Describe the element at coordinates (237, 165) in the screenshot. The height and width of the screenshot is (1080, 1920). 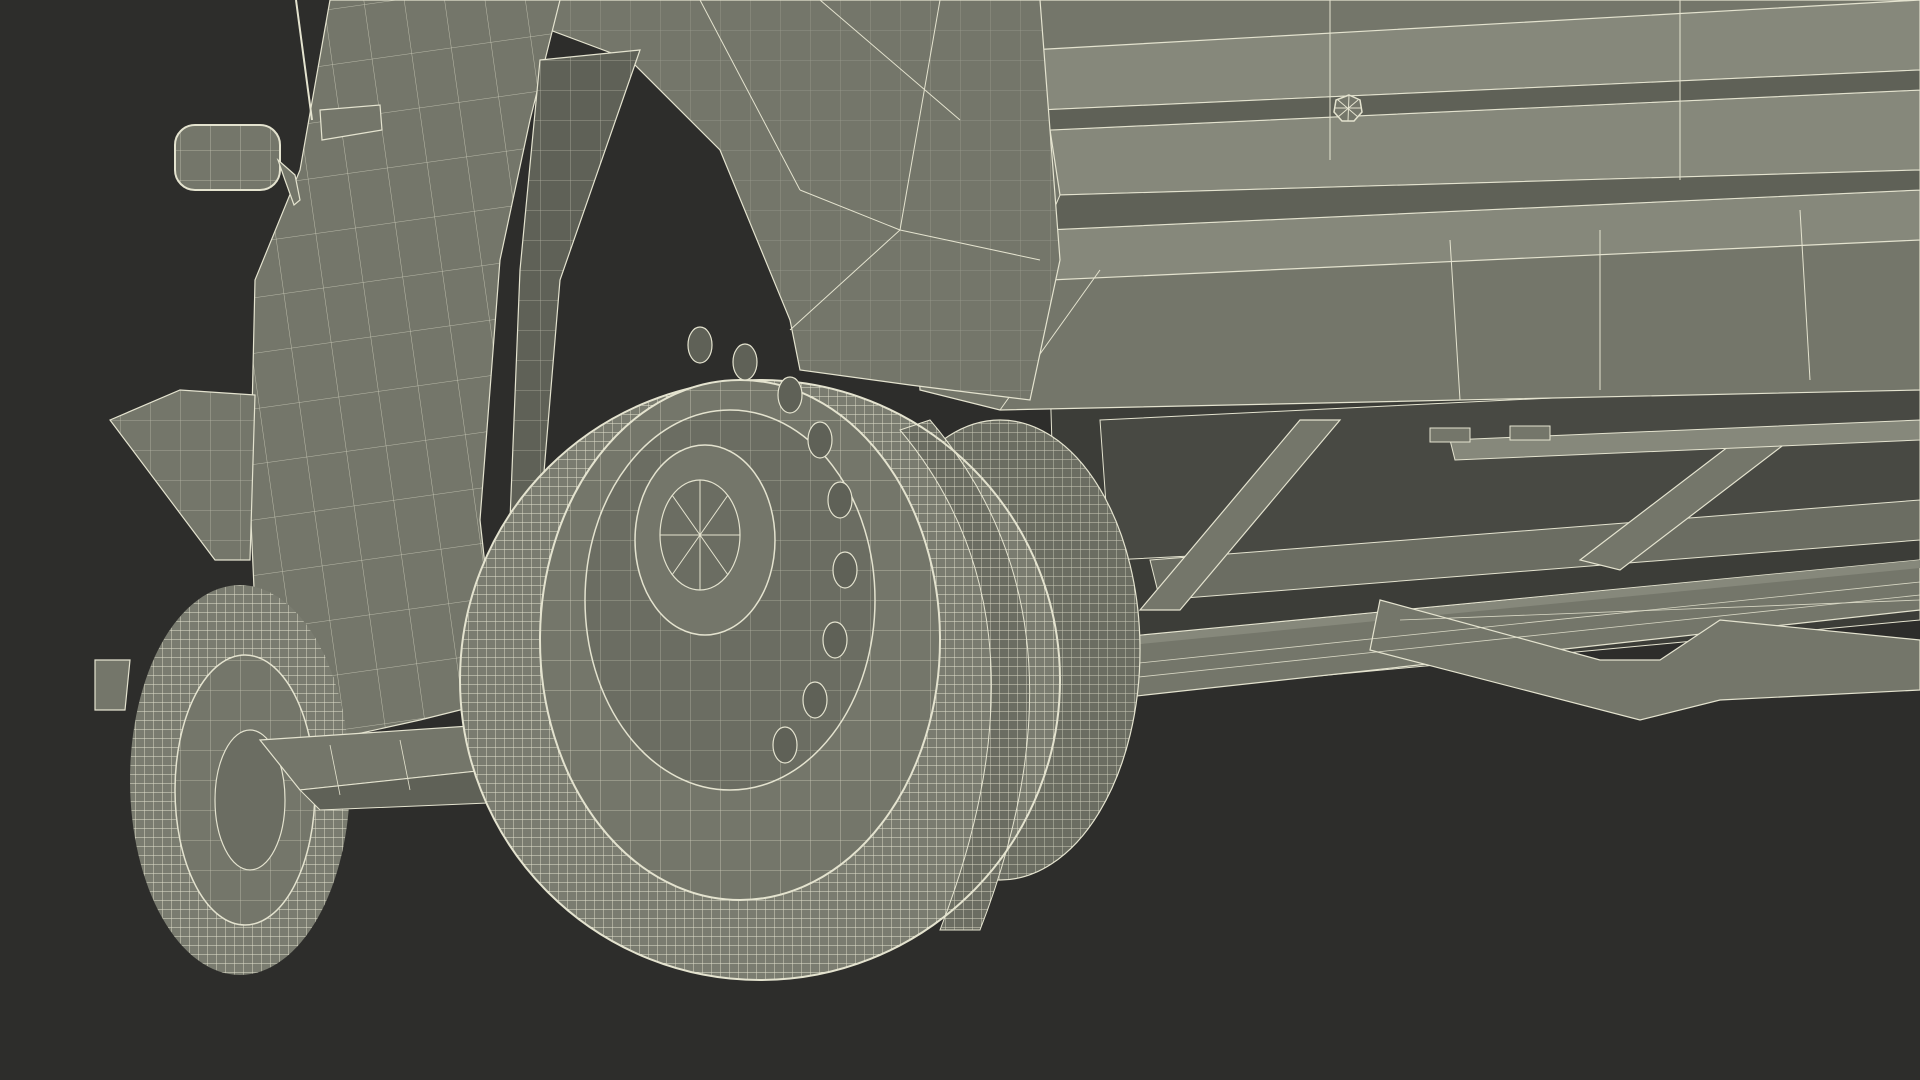
I see `side-mirror` at that location.